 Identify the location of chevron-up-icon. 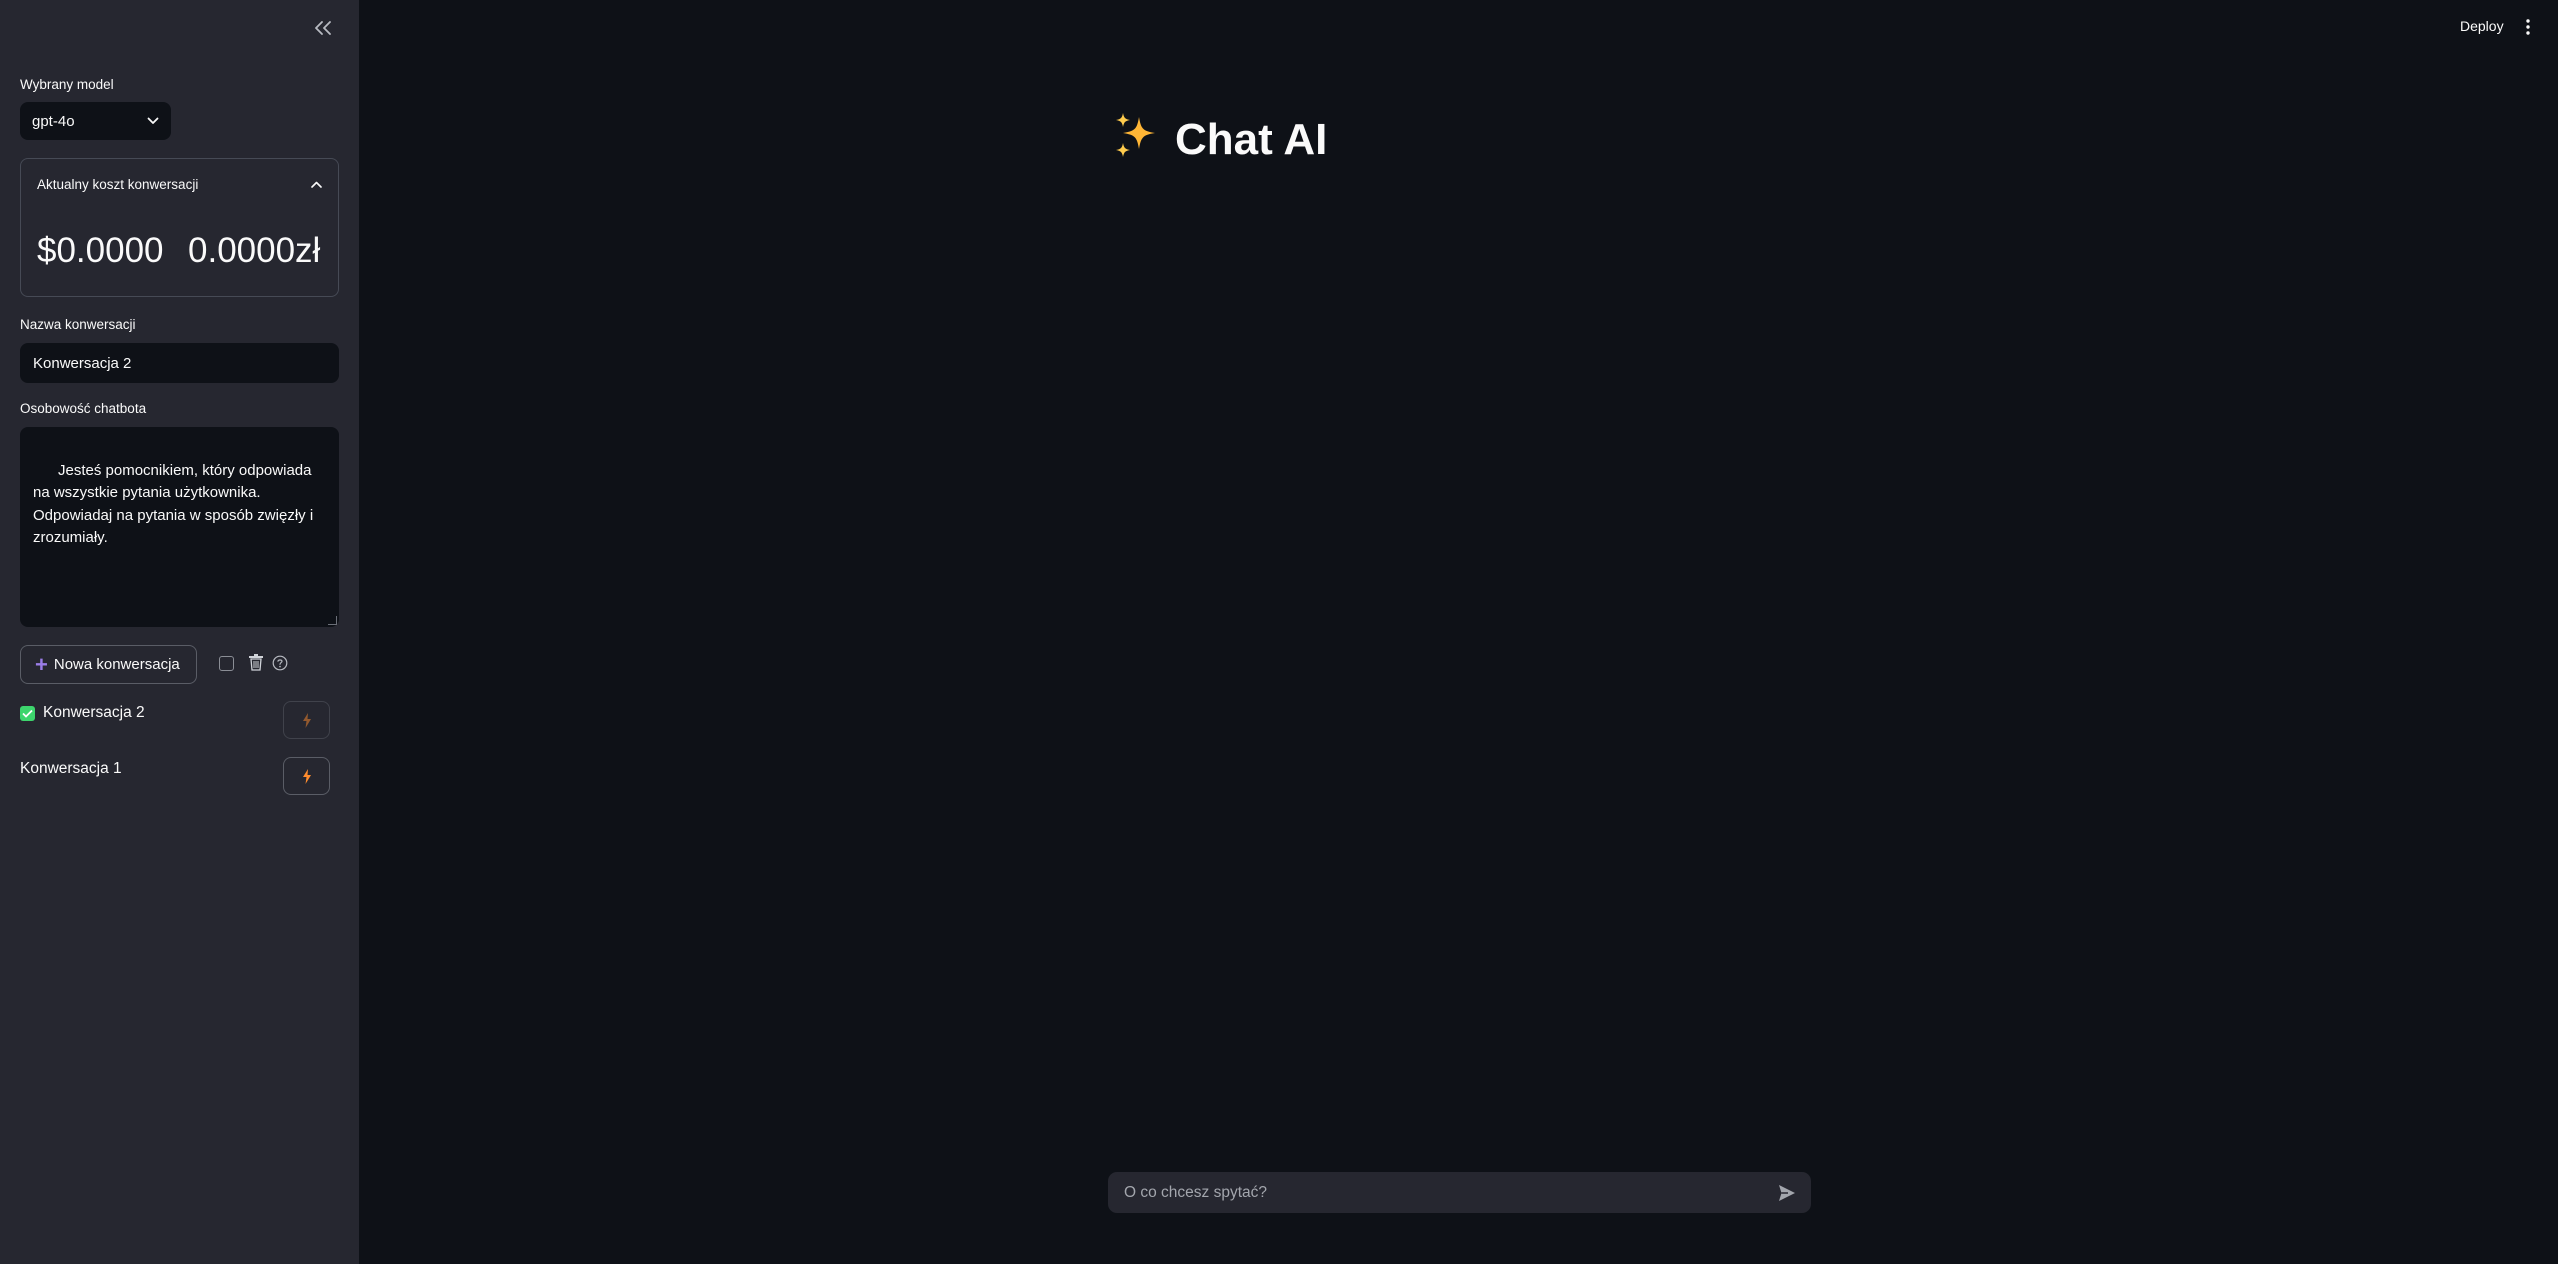
(316, 184).